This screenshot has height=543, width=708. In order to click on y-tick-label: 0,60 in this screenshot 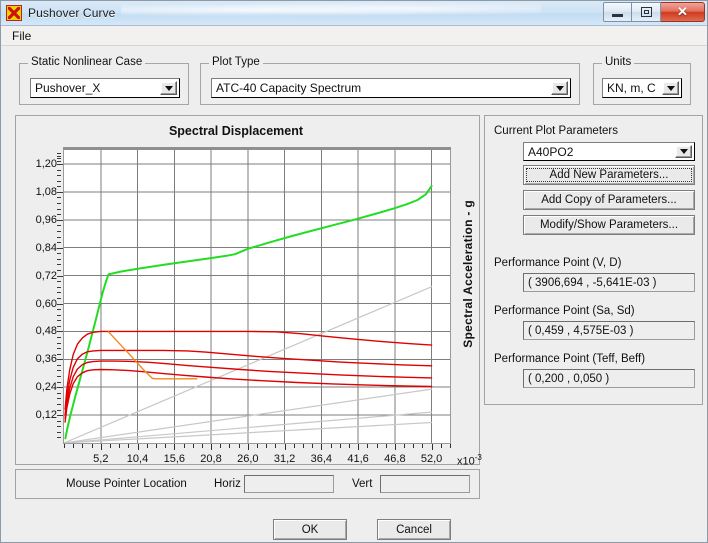, I will do `click(46, 303)`.